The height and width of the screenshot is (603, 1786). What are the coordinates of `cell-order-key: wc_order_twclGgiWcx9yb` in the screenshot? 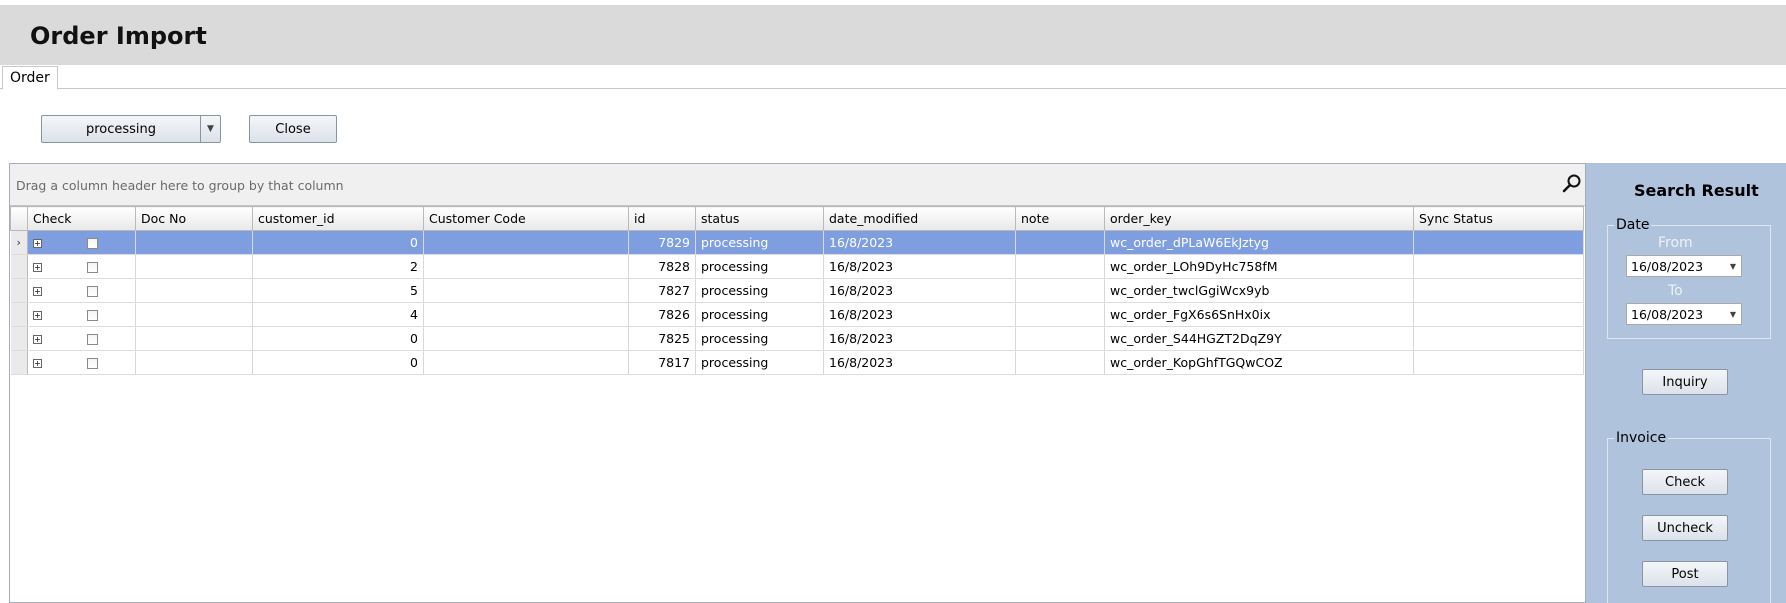 It's located at (1259, 290).